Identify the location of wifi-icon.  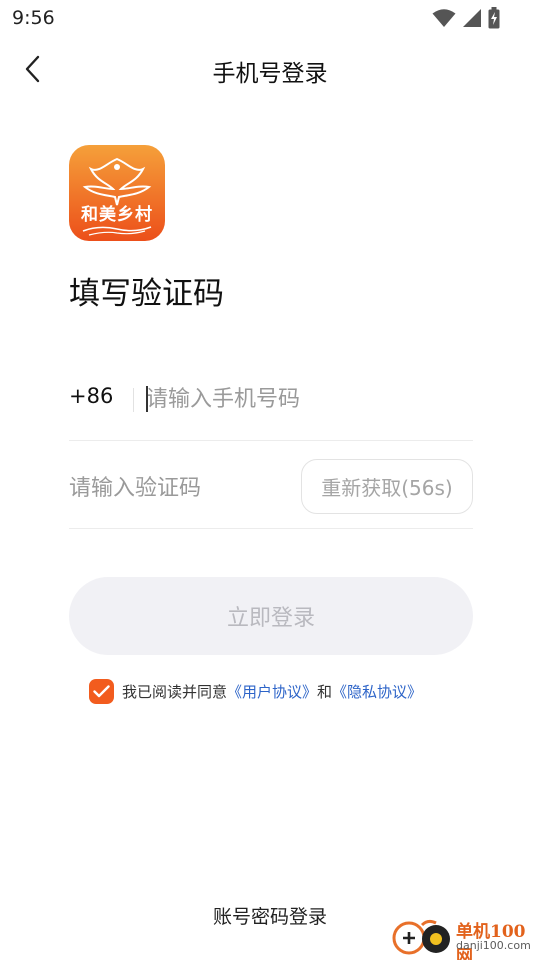
(444, 18).